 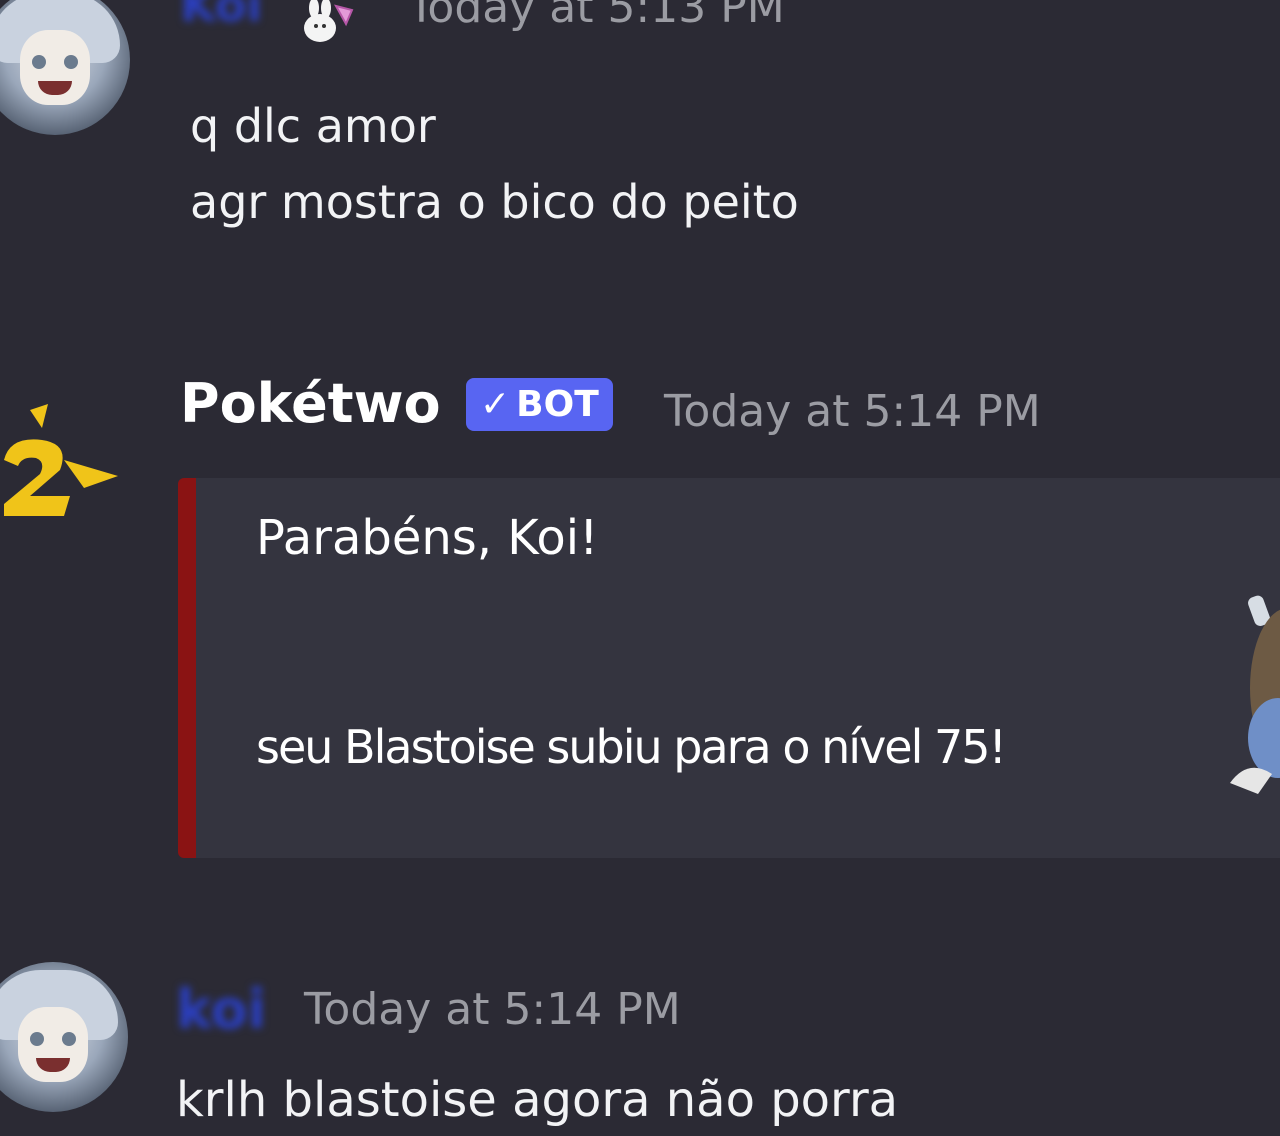 I want to click on username-koi: koi, so click(x=221, y=1009).